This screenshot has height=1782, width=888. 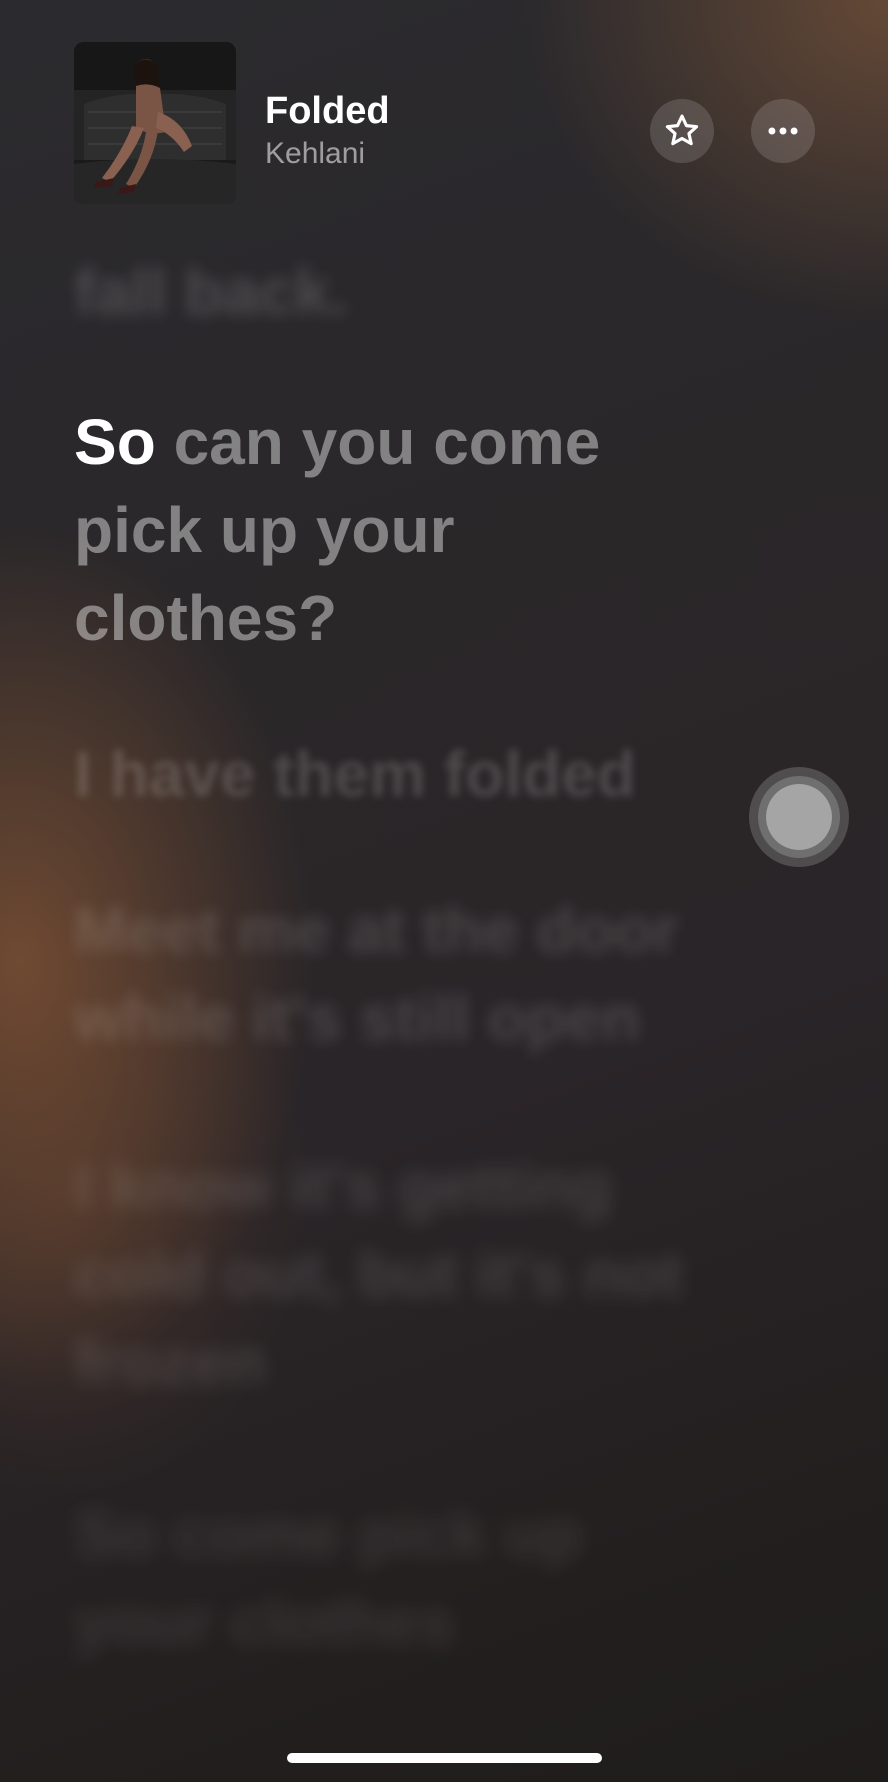 I want to click on assistive-touch-button, so click(x=799, y=817).